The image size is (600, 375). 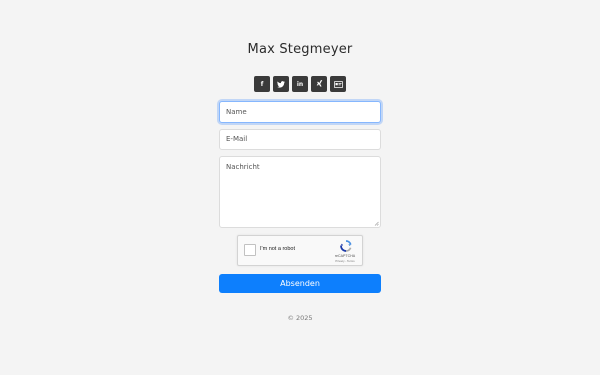 I want to click on social-links: f in, so click(x=300, y=84).